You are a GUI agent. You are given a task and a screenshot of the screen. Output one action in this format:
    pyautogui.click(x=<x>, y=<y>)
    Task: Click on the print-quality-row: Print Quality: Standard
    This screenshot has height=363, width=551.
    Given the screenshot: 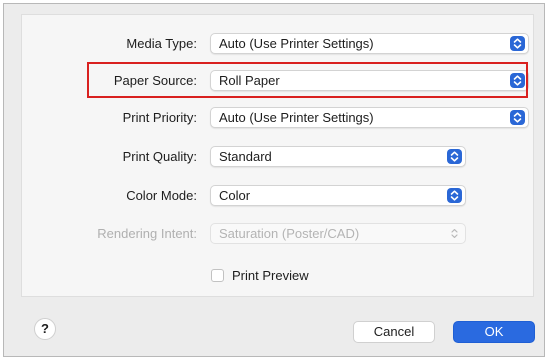 What is the action you would take?
    pyautogui.click(x=276, y=157)
    